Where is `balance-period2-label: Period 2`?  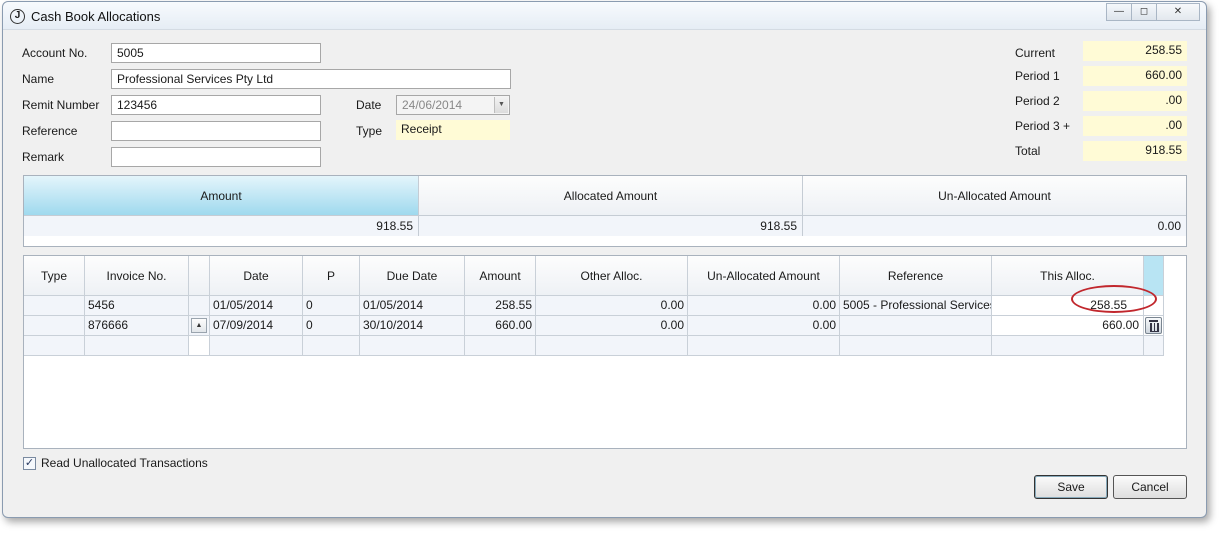 balance-period2-label: Period 2 is located at coordinates (1037, 101).